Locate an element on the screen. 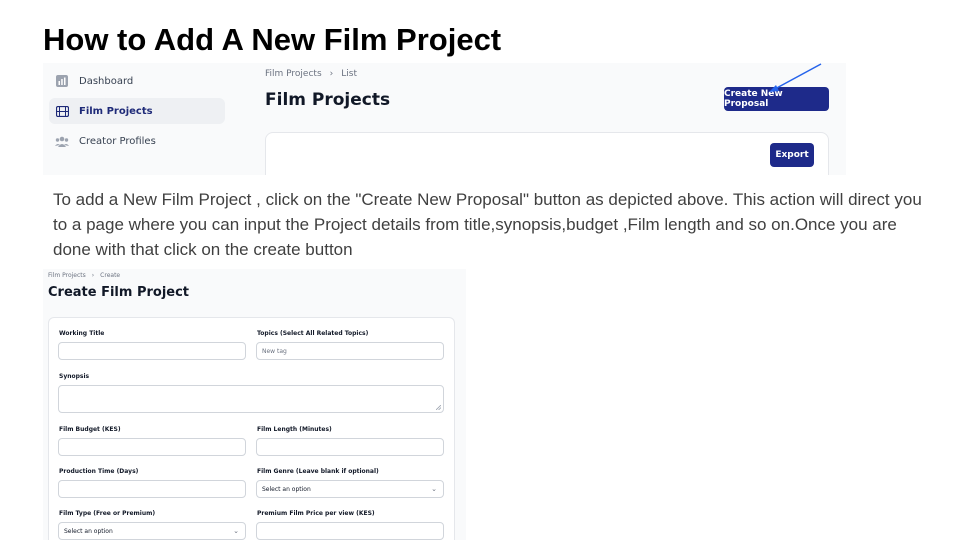  breadcrumb-current: Create is located at coordinates (110, 275).